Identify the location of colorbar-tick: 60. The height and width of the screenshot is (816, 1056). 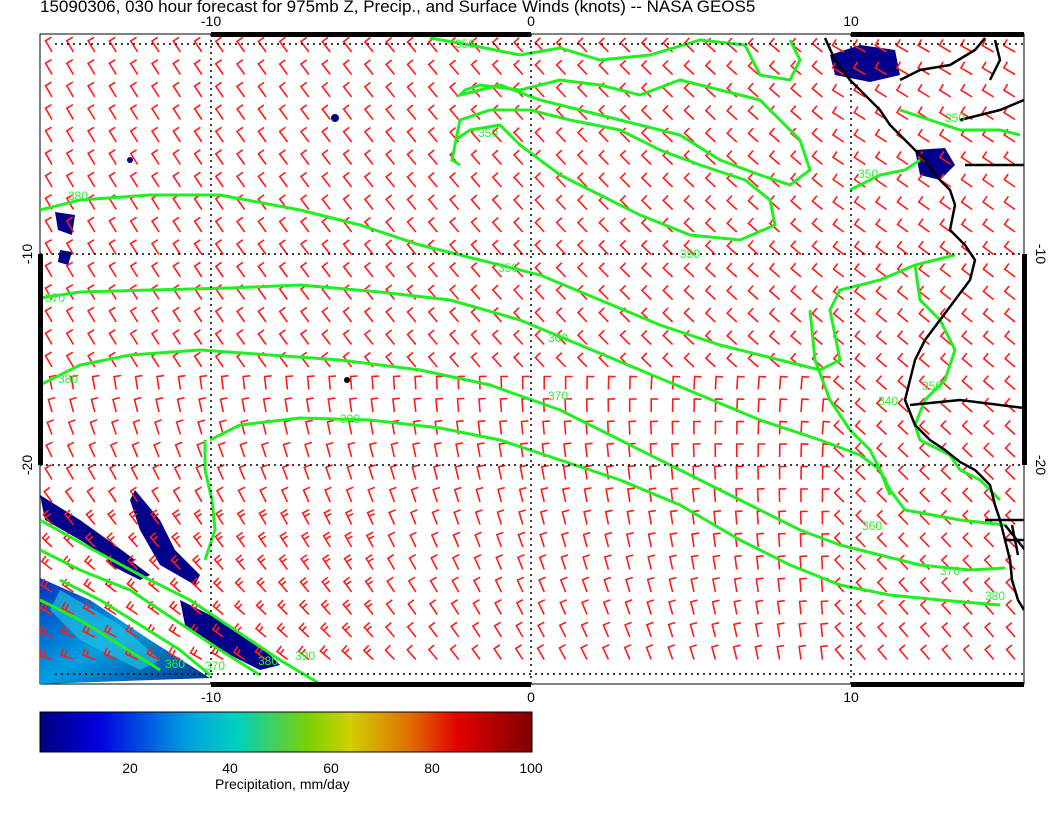
(331, 768).